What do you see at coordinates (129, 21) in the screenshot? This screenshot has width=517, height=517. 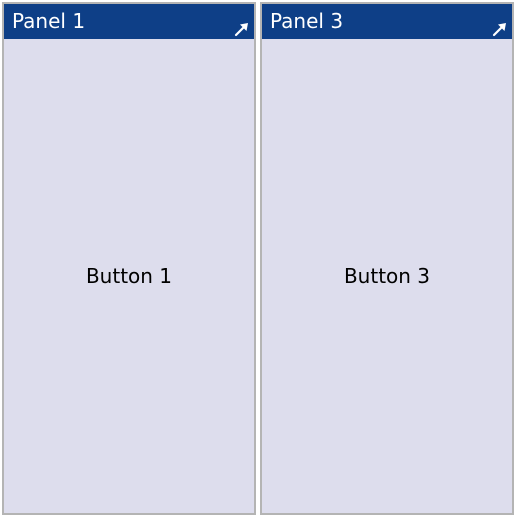 I see `panel-1-titlebar: Panel 1` at bounding box center [129, 21].